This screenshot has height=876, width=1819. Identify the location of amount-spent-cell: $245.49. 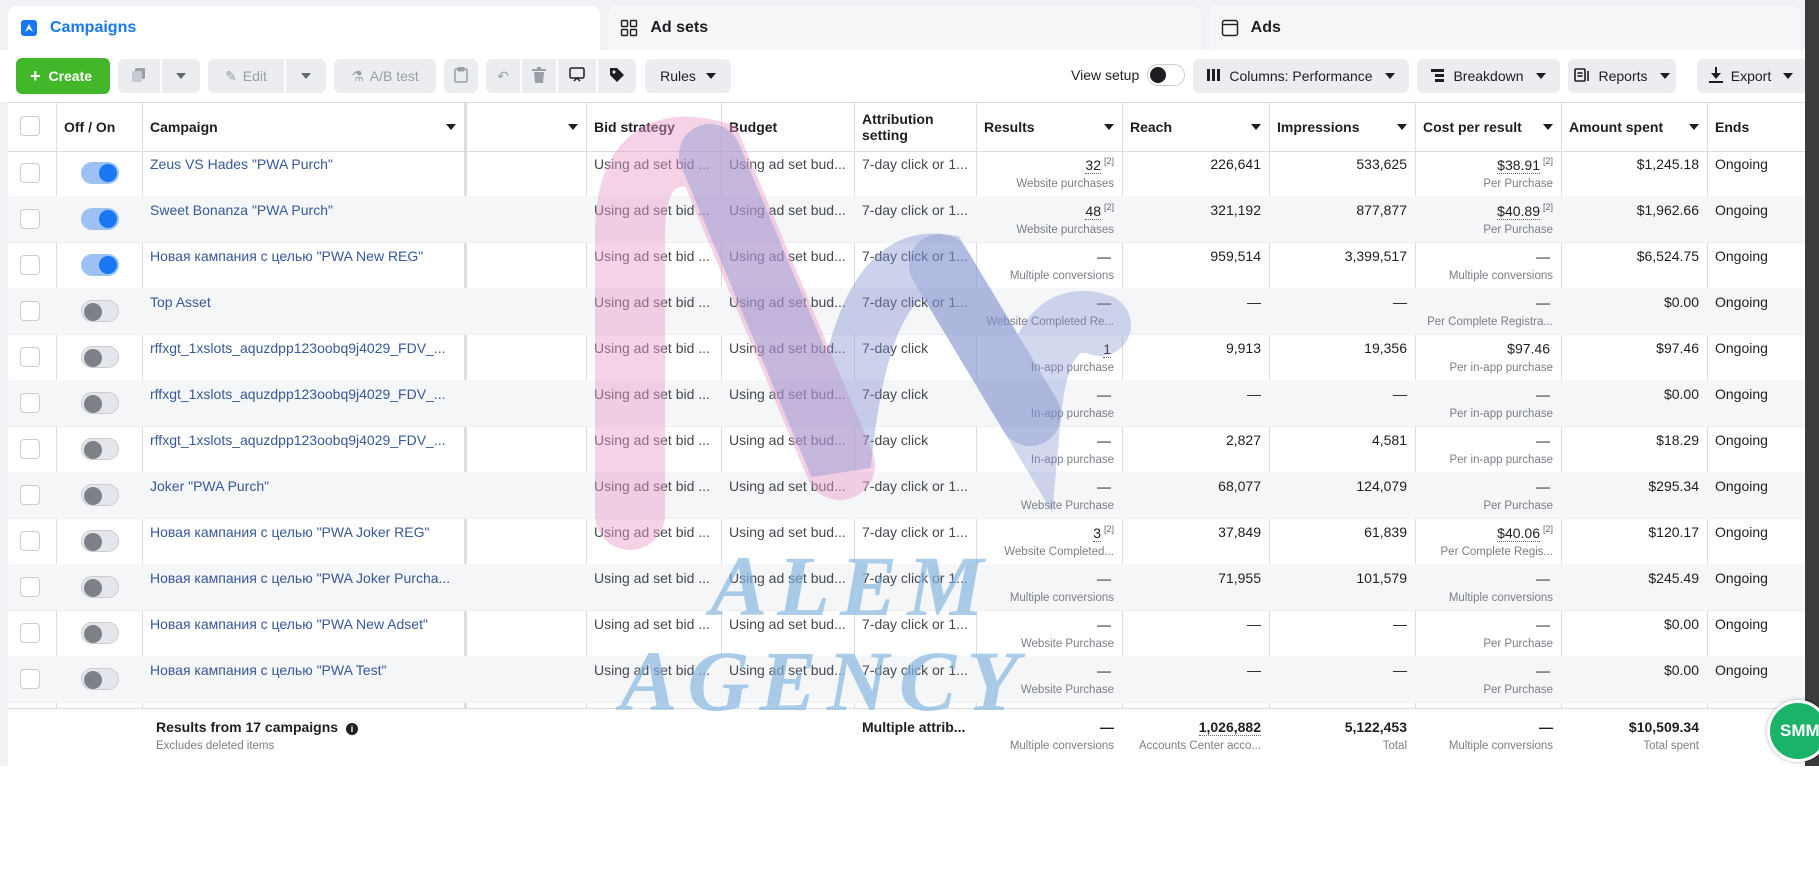
(1673, 578).